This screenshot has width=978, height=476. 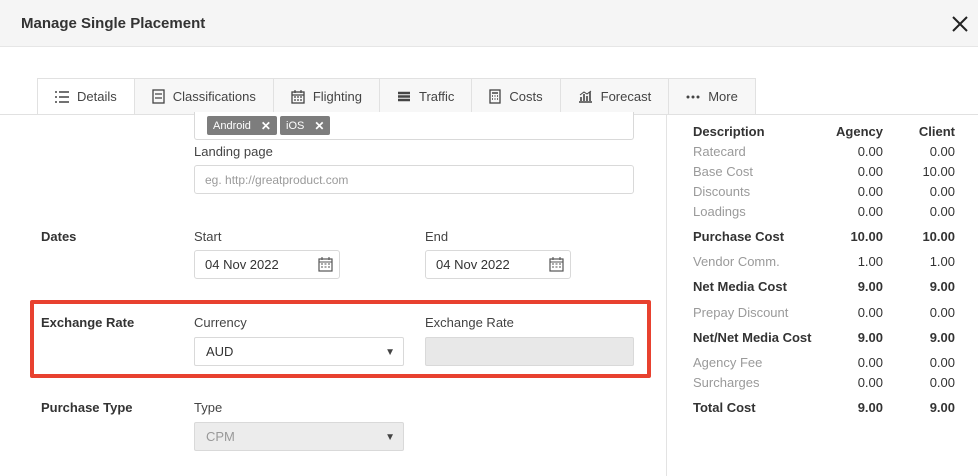 What do you see at coordinates (526, 96) in the screenshot?
I see `tab-label: Costs` at bounding box center [526, 96].